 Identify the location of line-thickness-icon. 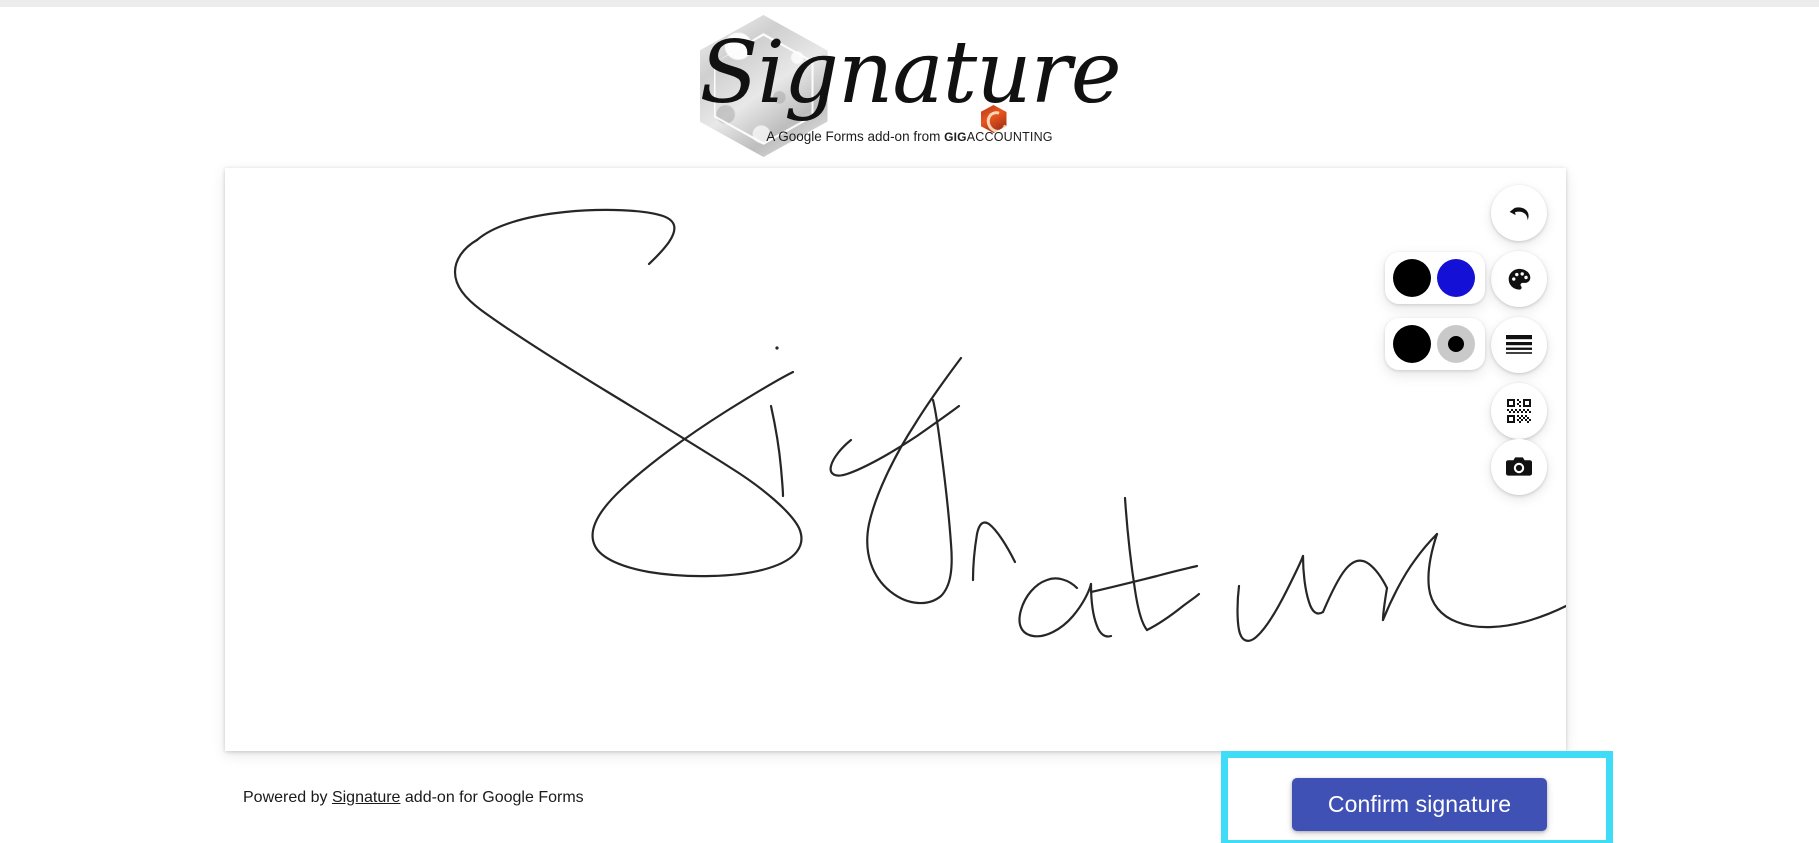
(1519, 344).